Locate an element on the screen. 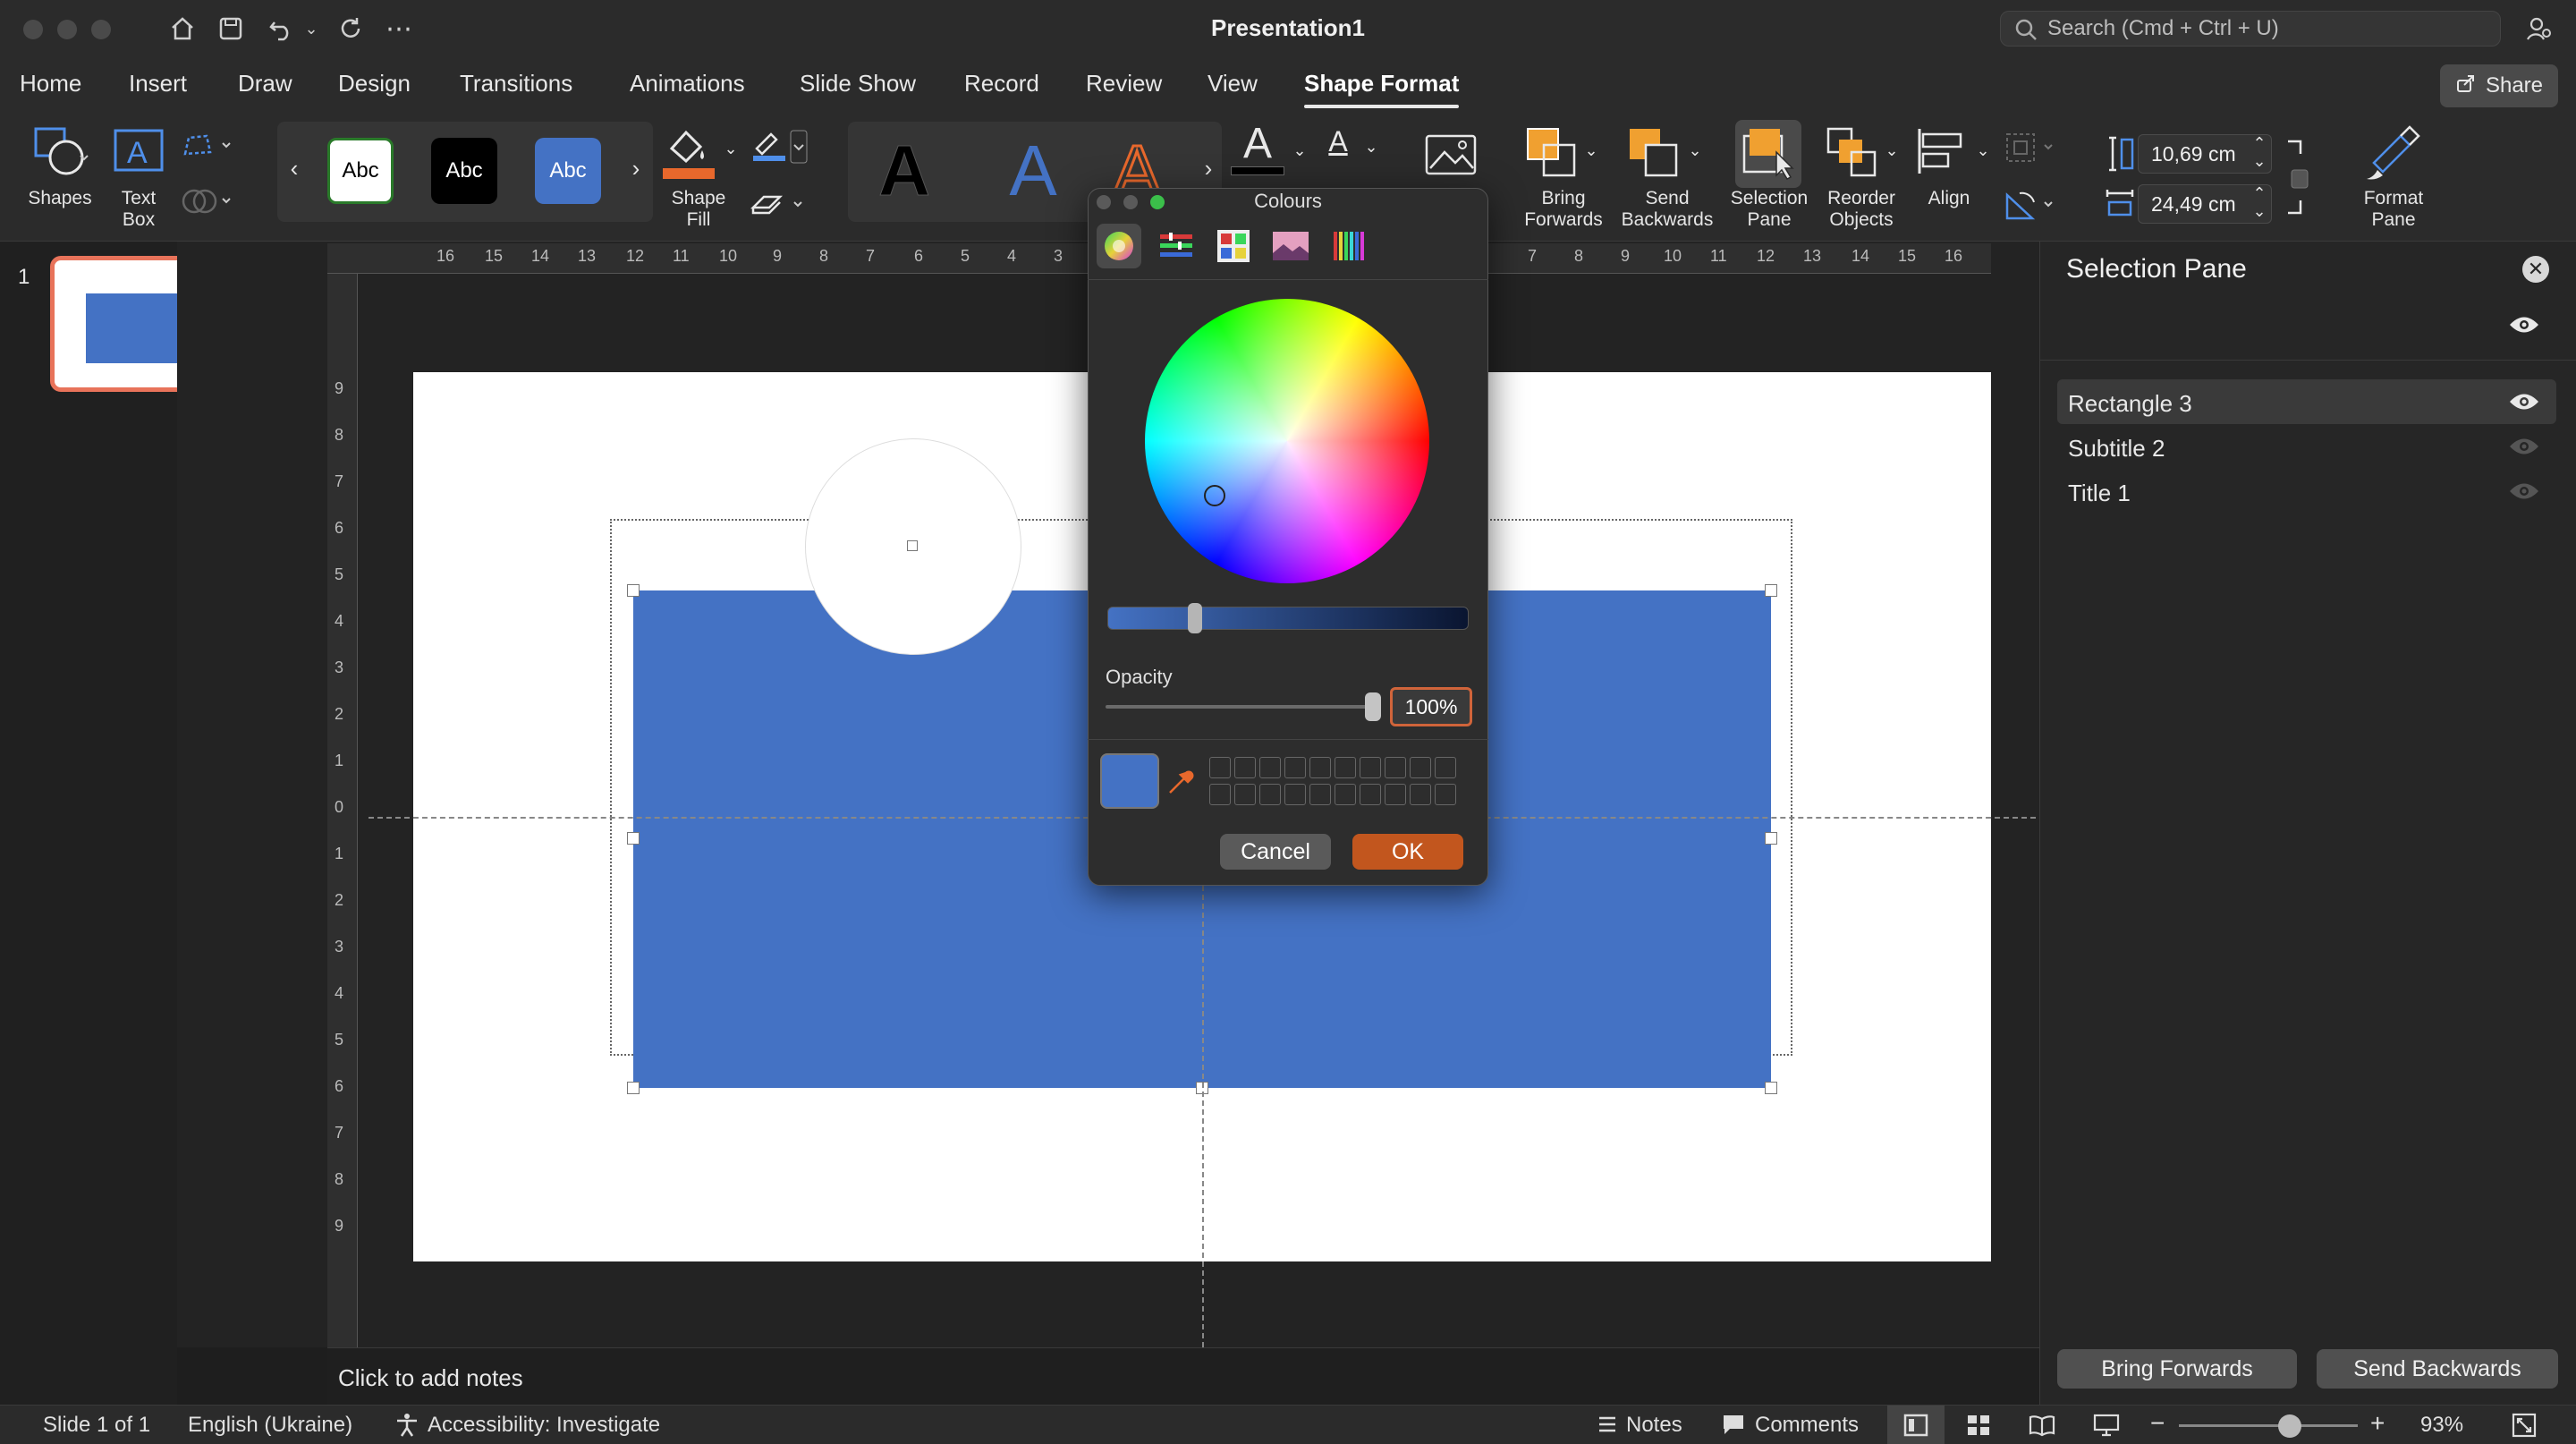 The height and width of the screenshot is (1444, 2576). zoom-in-icon: + is located at coordinates (2377, 1423).